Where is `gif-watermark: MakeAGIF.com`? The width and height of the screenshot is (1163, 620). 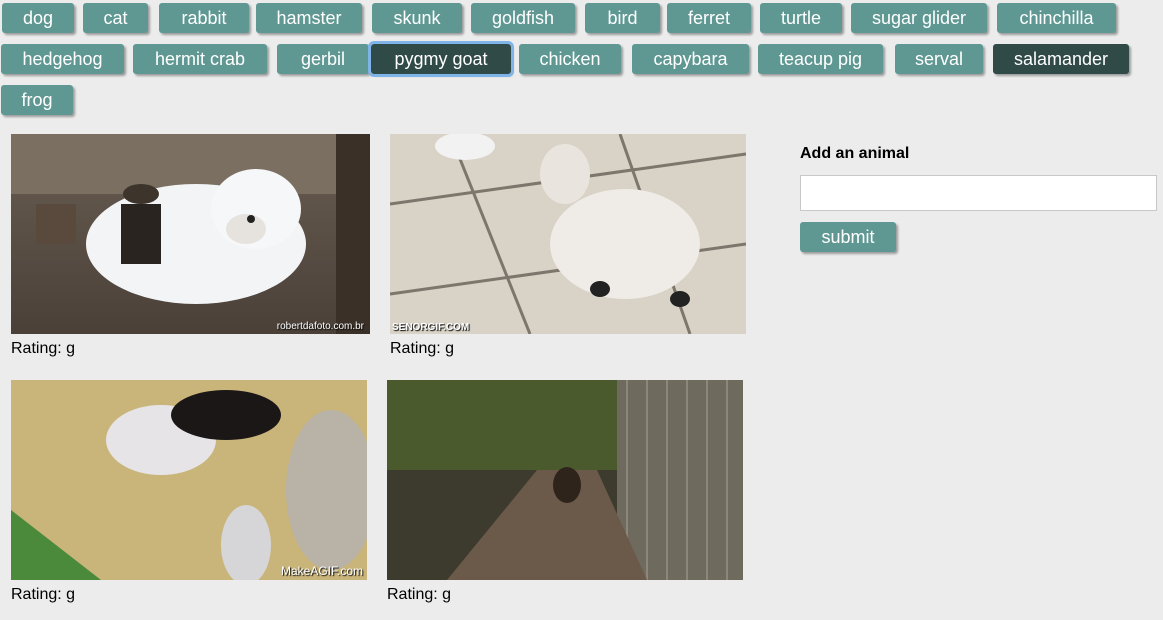
gif-watermark: MakeAGIF.com is located at coordinates (321, 571).